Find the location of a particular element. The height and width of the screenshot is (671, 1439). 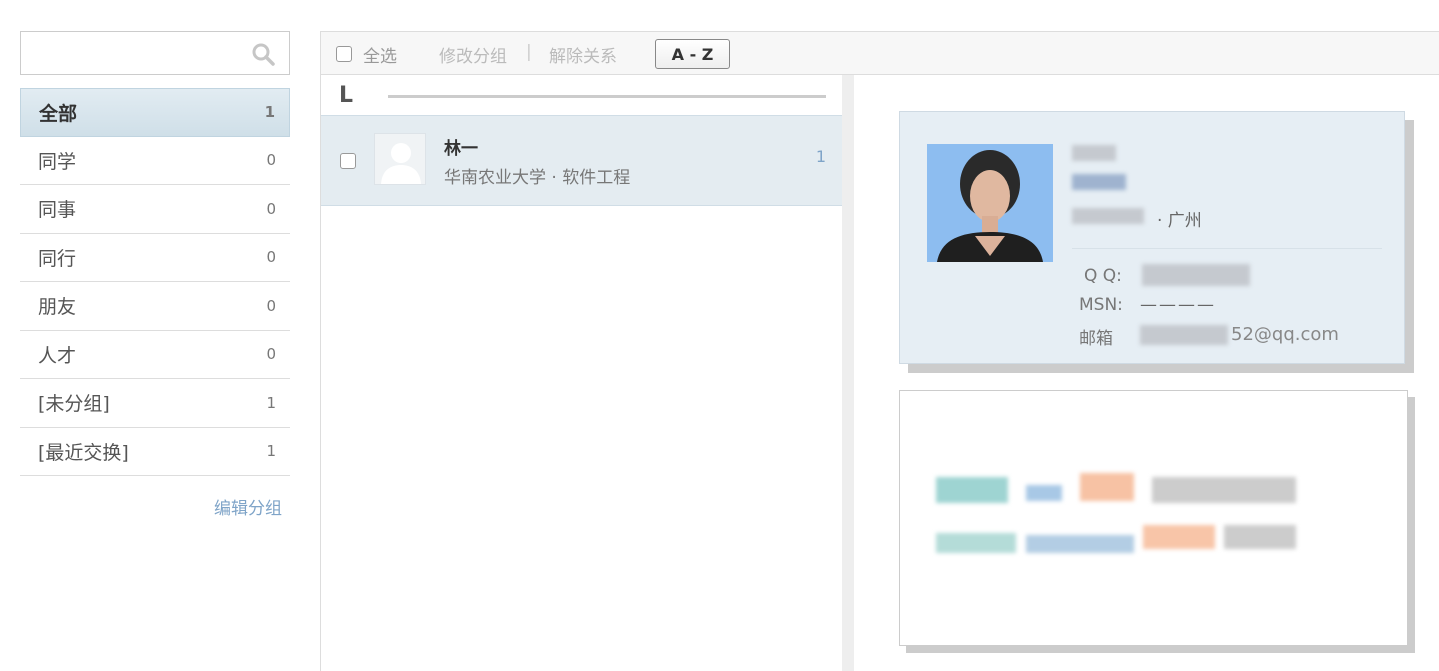

group-item-classmates: 同学 0 is located at coordinates (155, 161).